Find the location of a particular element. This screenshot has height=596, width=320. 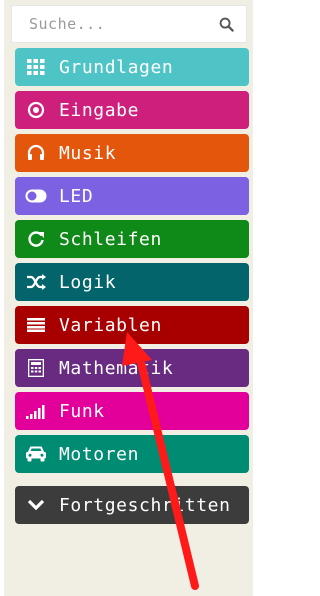

category-label: Eingabe is located at coordinates (99, 110).